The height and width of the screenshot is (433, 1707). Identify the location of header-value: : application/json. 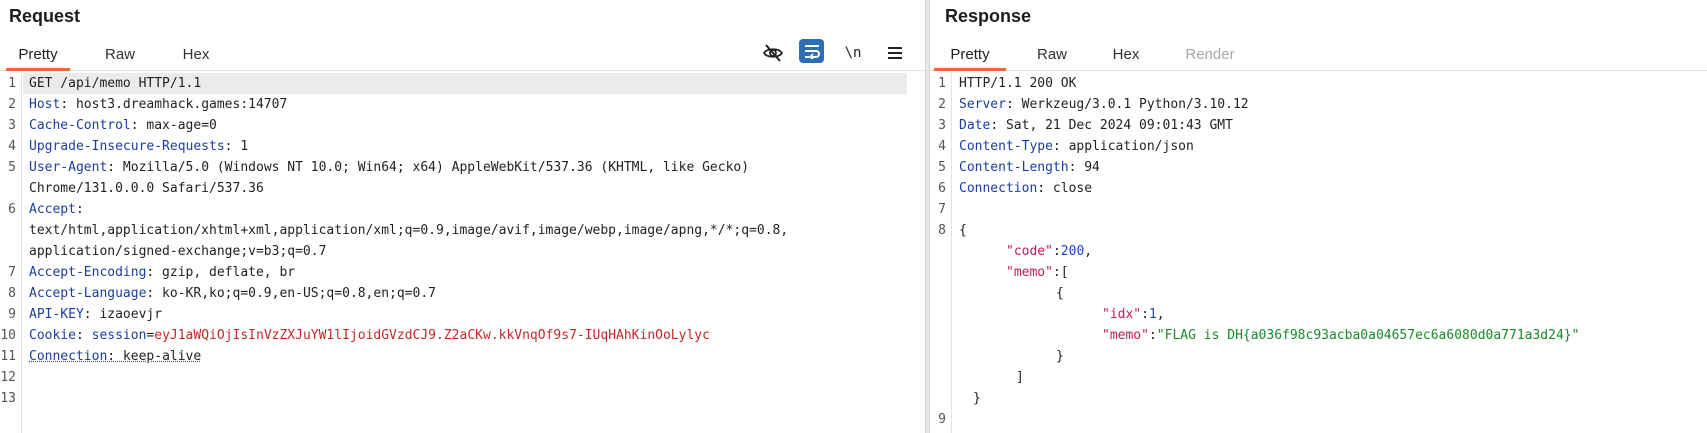
(1123, 146).